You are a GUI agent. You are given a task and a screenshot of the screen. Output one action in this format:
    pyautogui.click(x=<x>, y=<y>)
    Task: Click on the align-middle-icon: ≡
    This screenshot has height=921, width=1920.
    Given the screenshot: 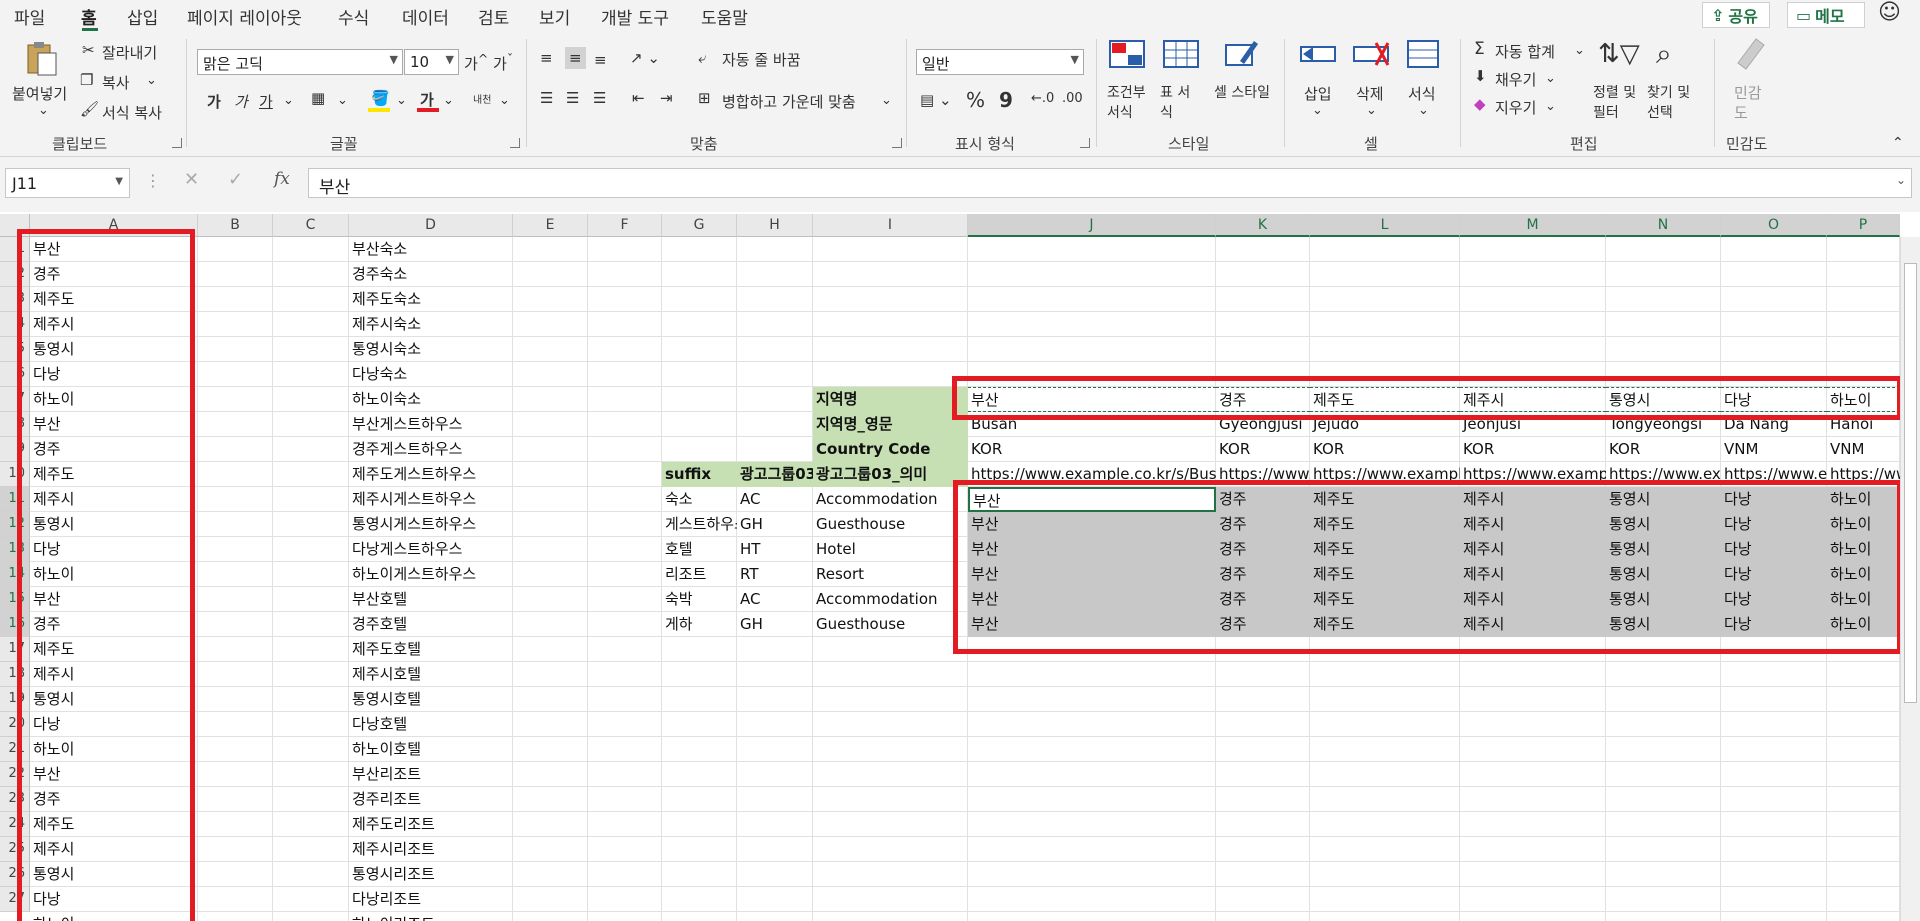 What is the action you would take?
    pyautogui.click(x=575, y=58)
    